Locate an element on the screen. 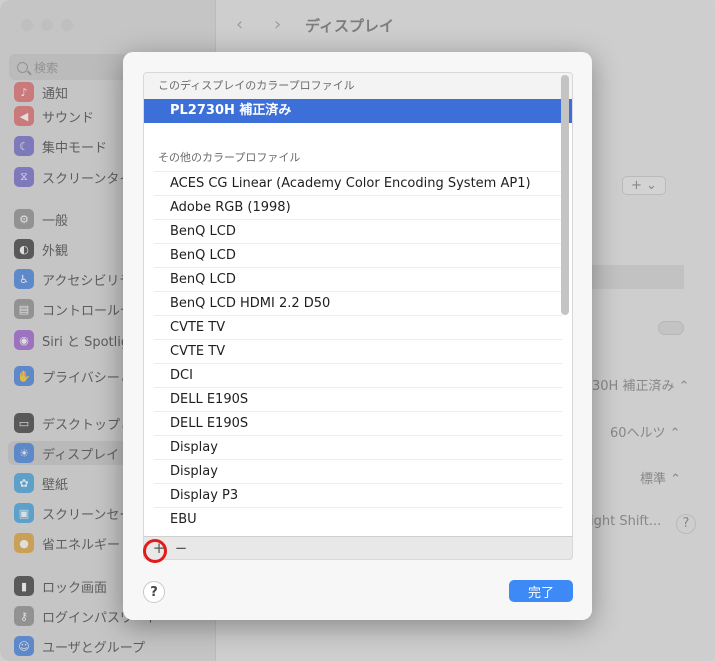 The height and width of the screenshot is (661, 715). profile-row: BenQ LCD HDMI 2.2 D50 is located at coordinates (358, 303).